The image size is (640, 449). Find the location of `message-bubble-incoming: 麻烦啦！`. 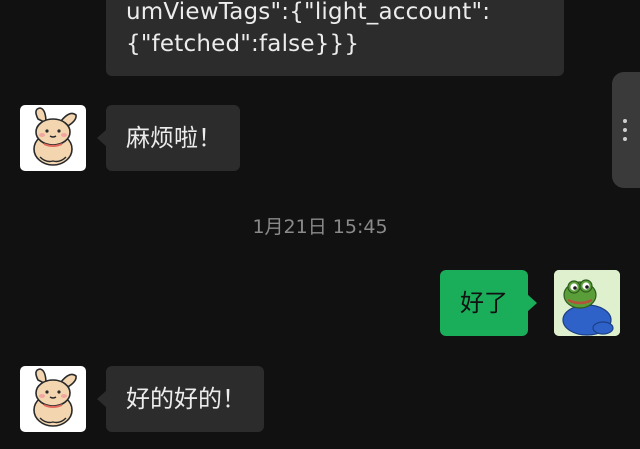

message-bubble-incoming: 麻烦啦！ is located at coordinates (168, 138).